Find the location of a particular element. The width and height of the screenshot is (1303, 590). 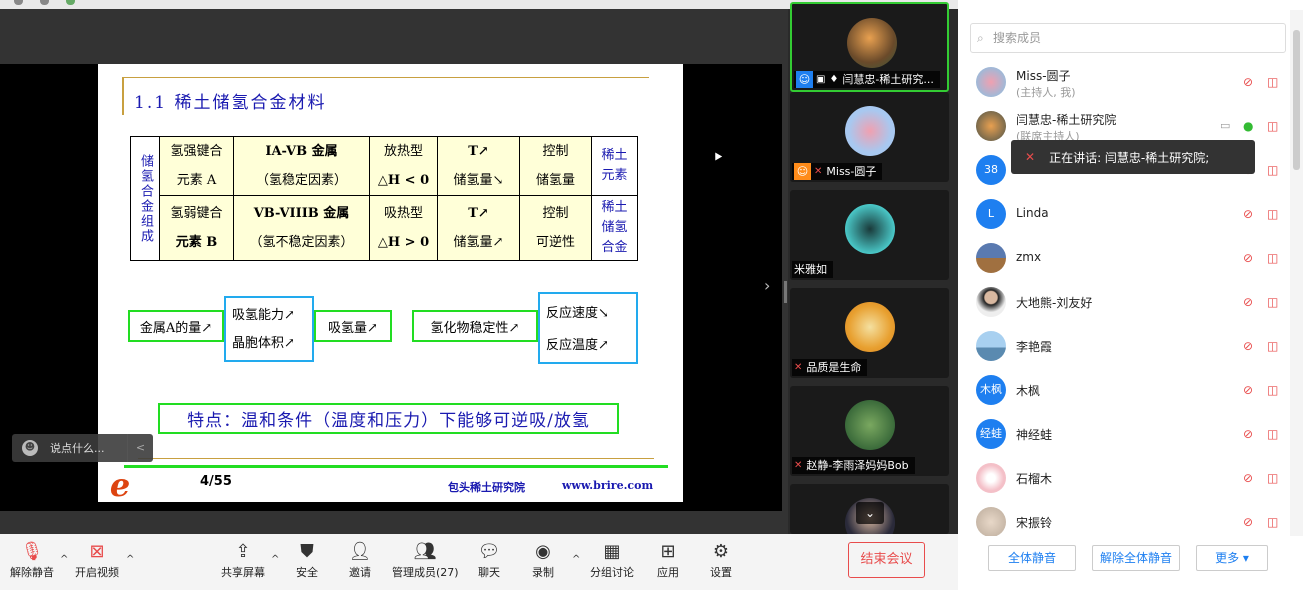

video-tile: ⌄ is located at coordinates (869, 509).